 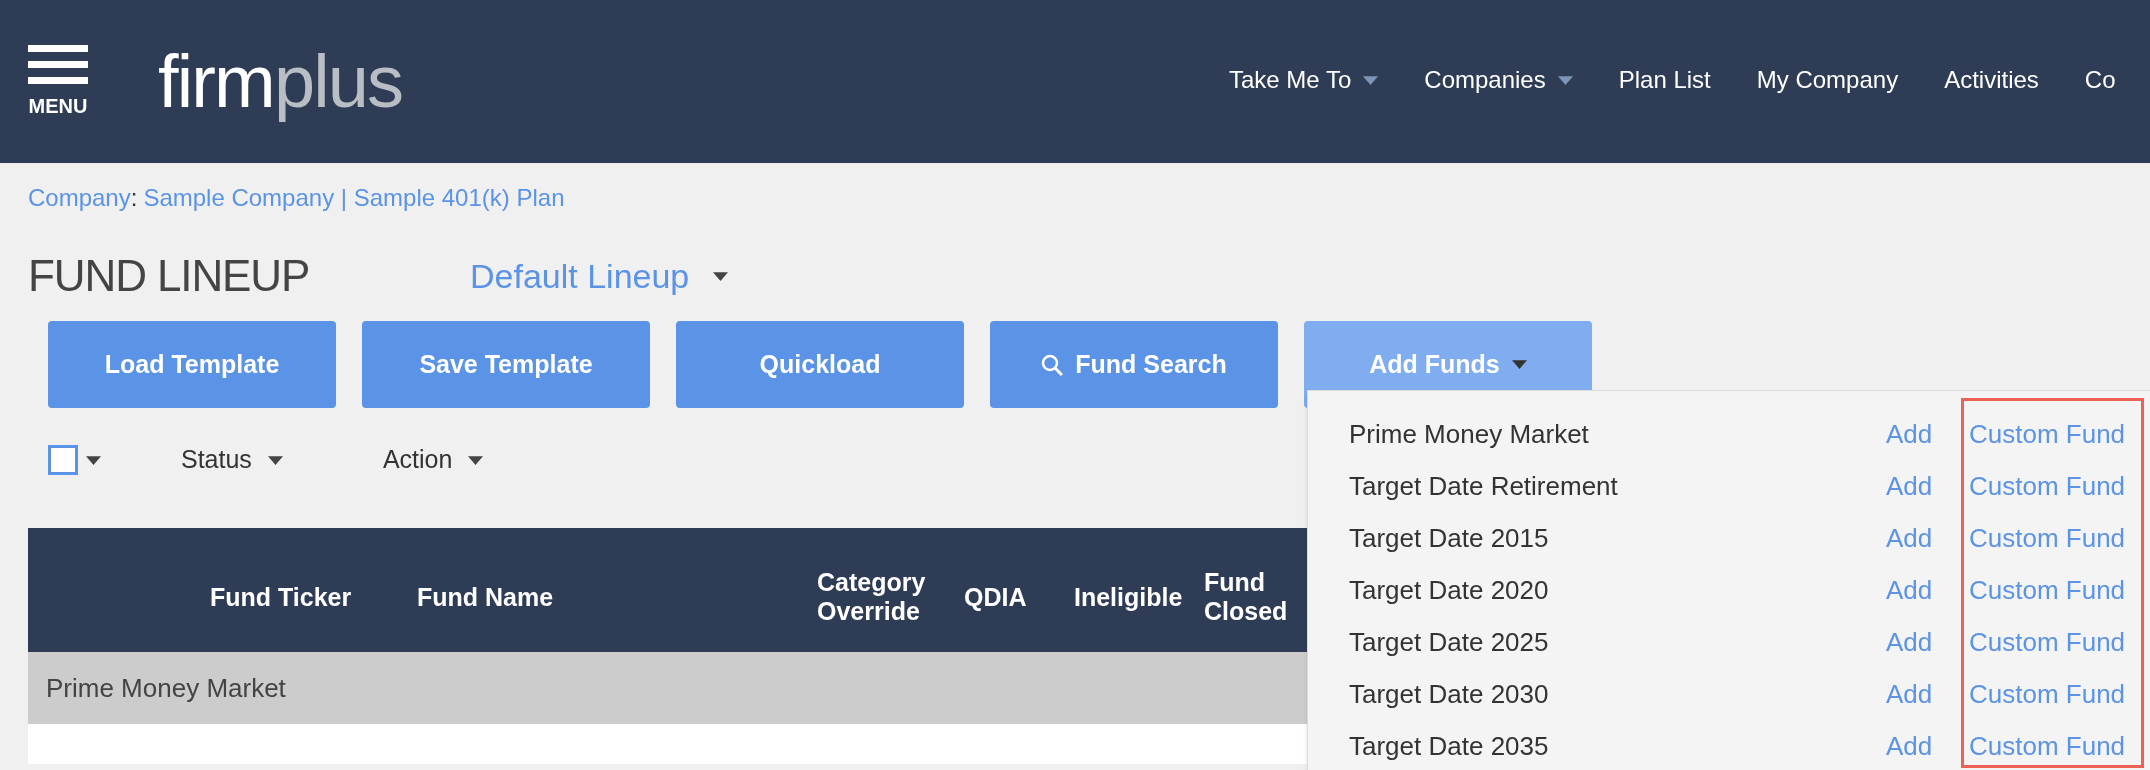 I want to click on select-all-checkbox, so click(x=63, y=460).